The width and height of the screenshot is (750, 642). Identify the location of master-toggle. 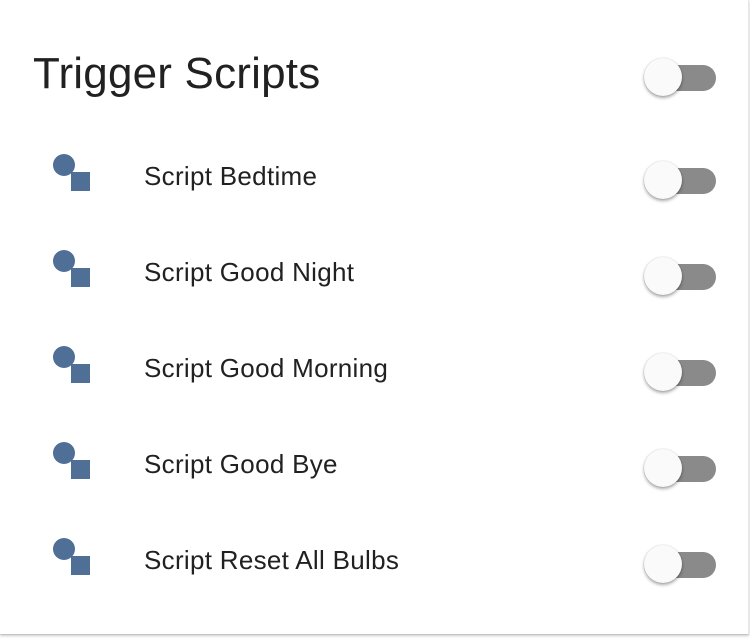
(680, 74).